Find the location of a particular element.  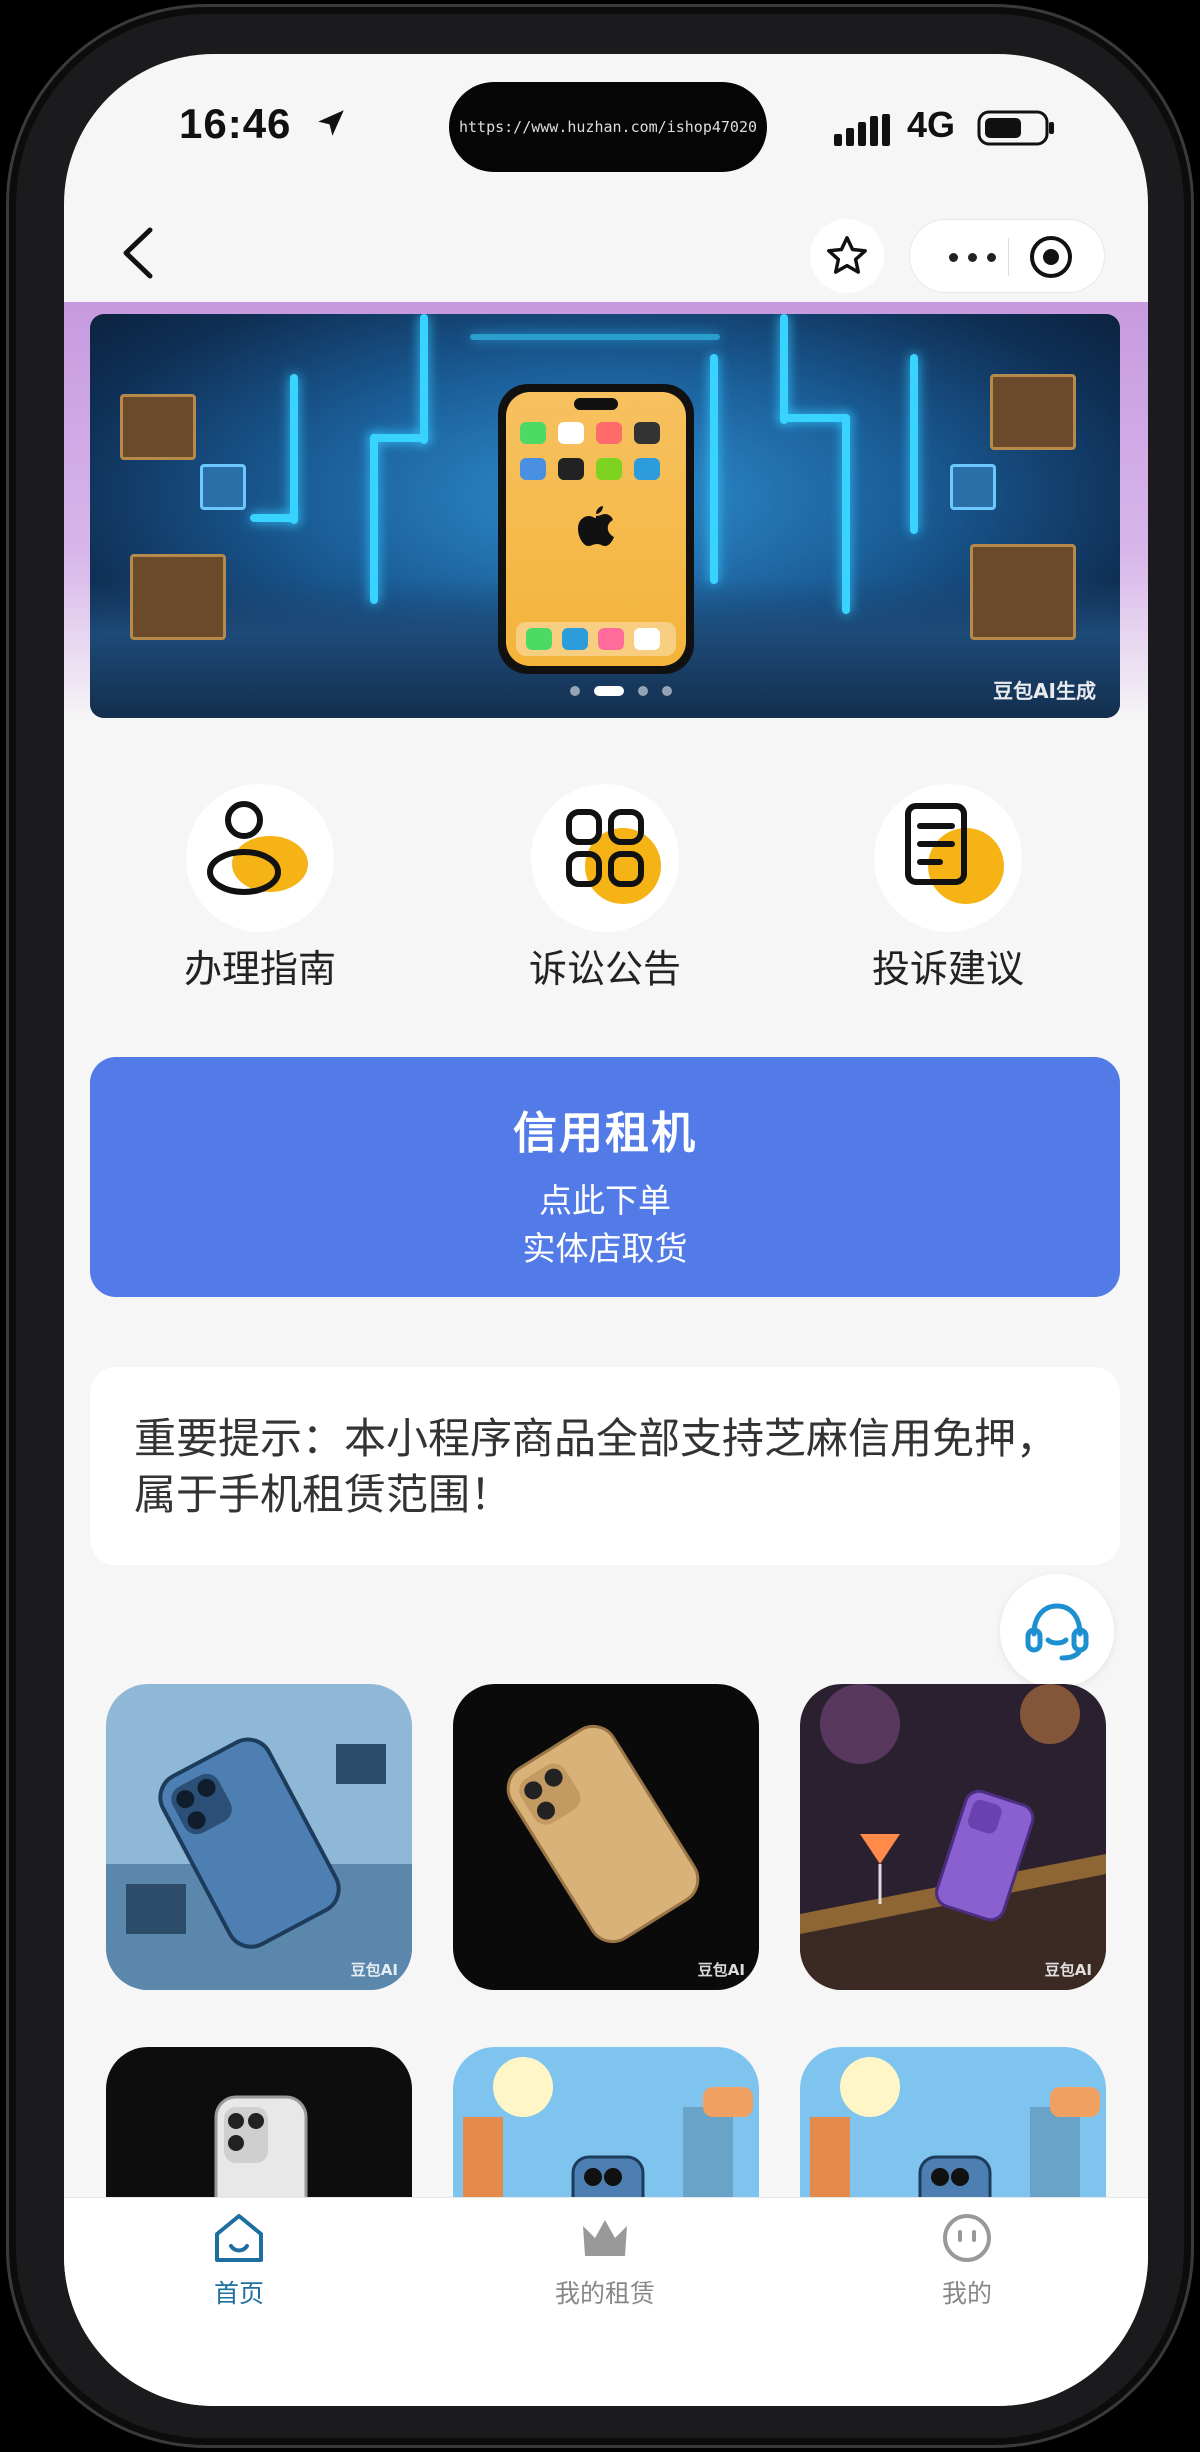

customer-service-button is located at coordinates (1057, 1631).